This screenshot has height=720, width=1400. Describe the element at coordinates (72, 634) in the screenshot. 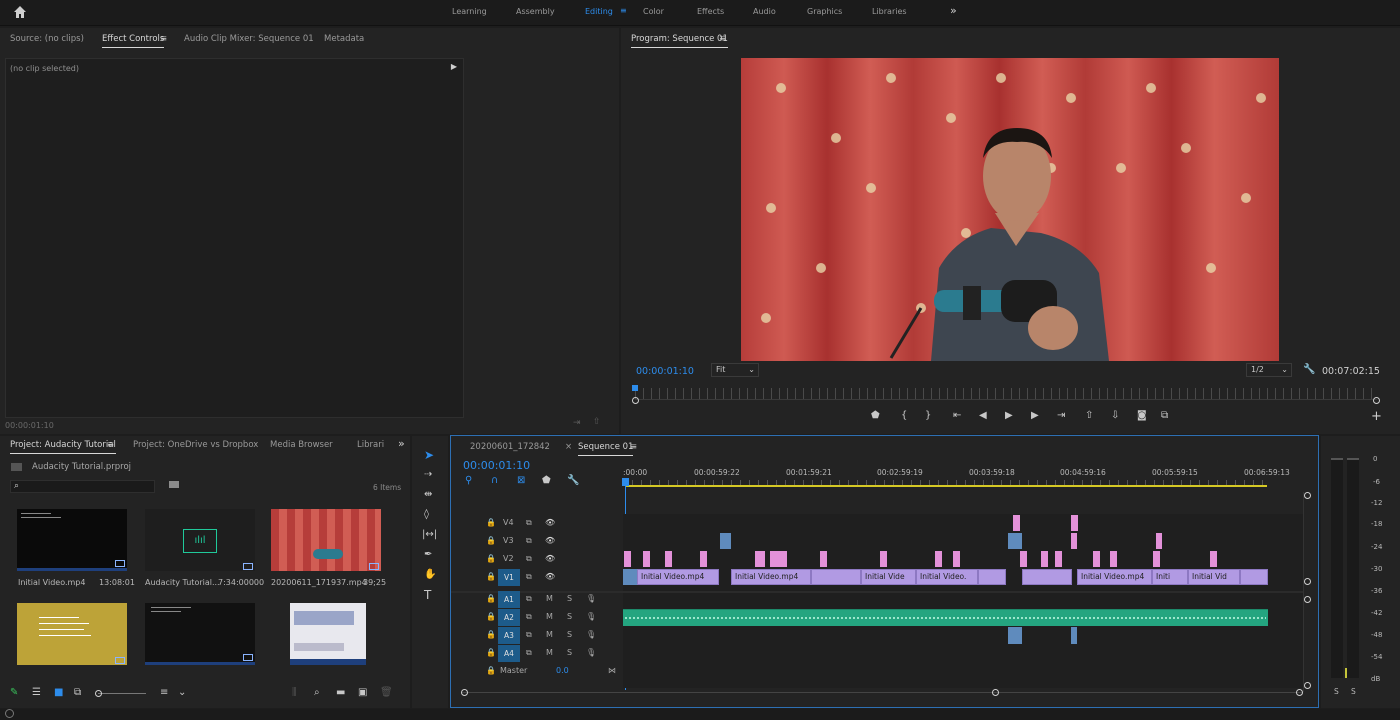

I see `thumb-yellow-document` at that location.